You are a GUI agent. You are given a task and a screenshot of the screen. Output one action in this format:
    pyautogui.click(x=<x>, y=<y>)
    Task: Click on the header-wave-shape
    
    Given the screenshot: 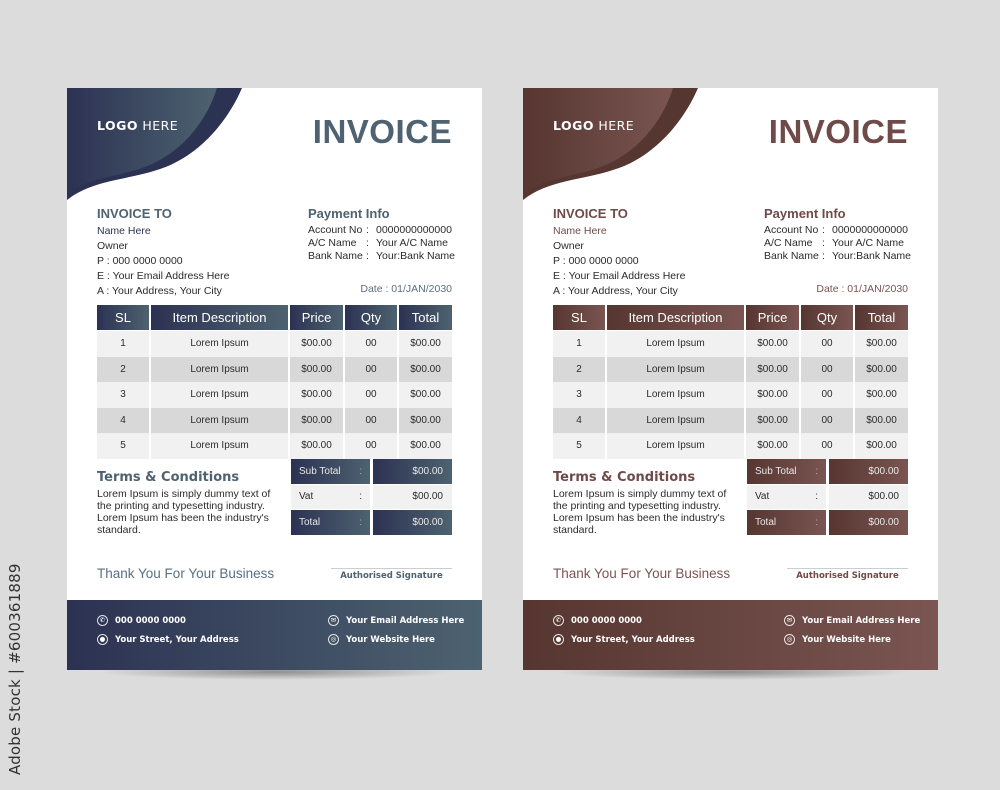 What is the action you would take?
    pyautogui.click(x=610, y=144)
    